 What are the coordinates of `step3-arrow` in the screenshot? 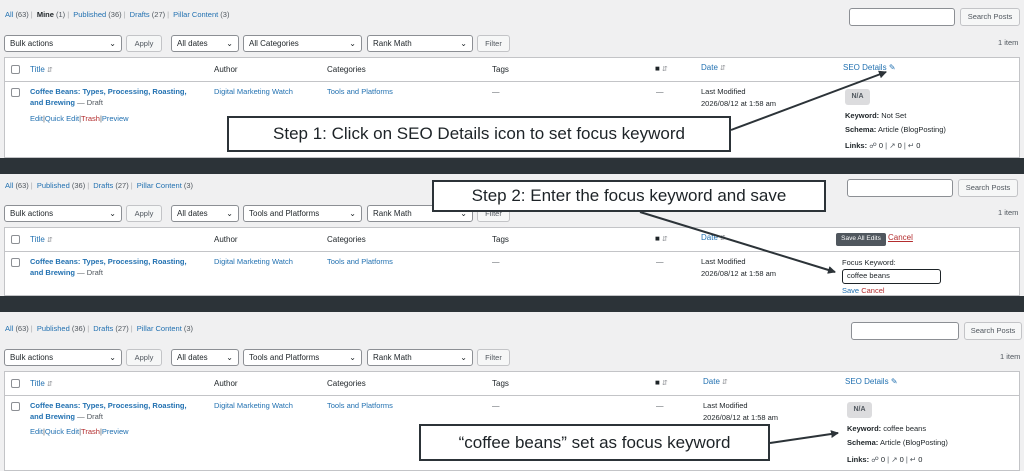 It's located at (804, 437).